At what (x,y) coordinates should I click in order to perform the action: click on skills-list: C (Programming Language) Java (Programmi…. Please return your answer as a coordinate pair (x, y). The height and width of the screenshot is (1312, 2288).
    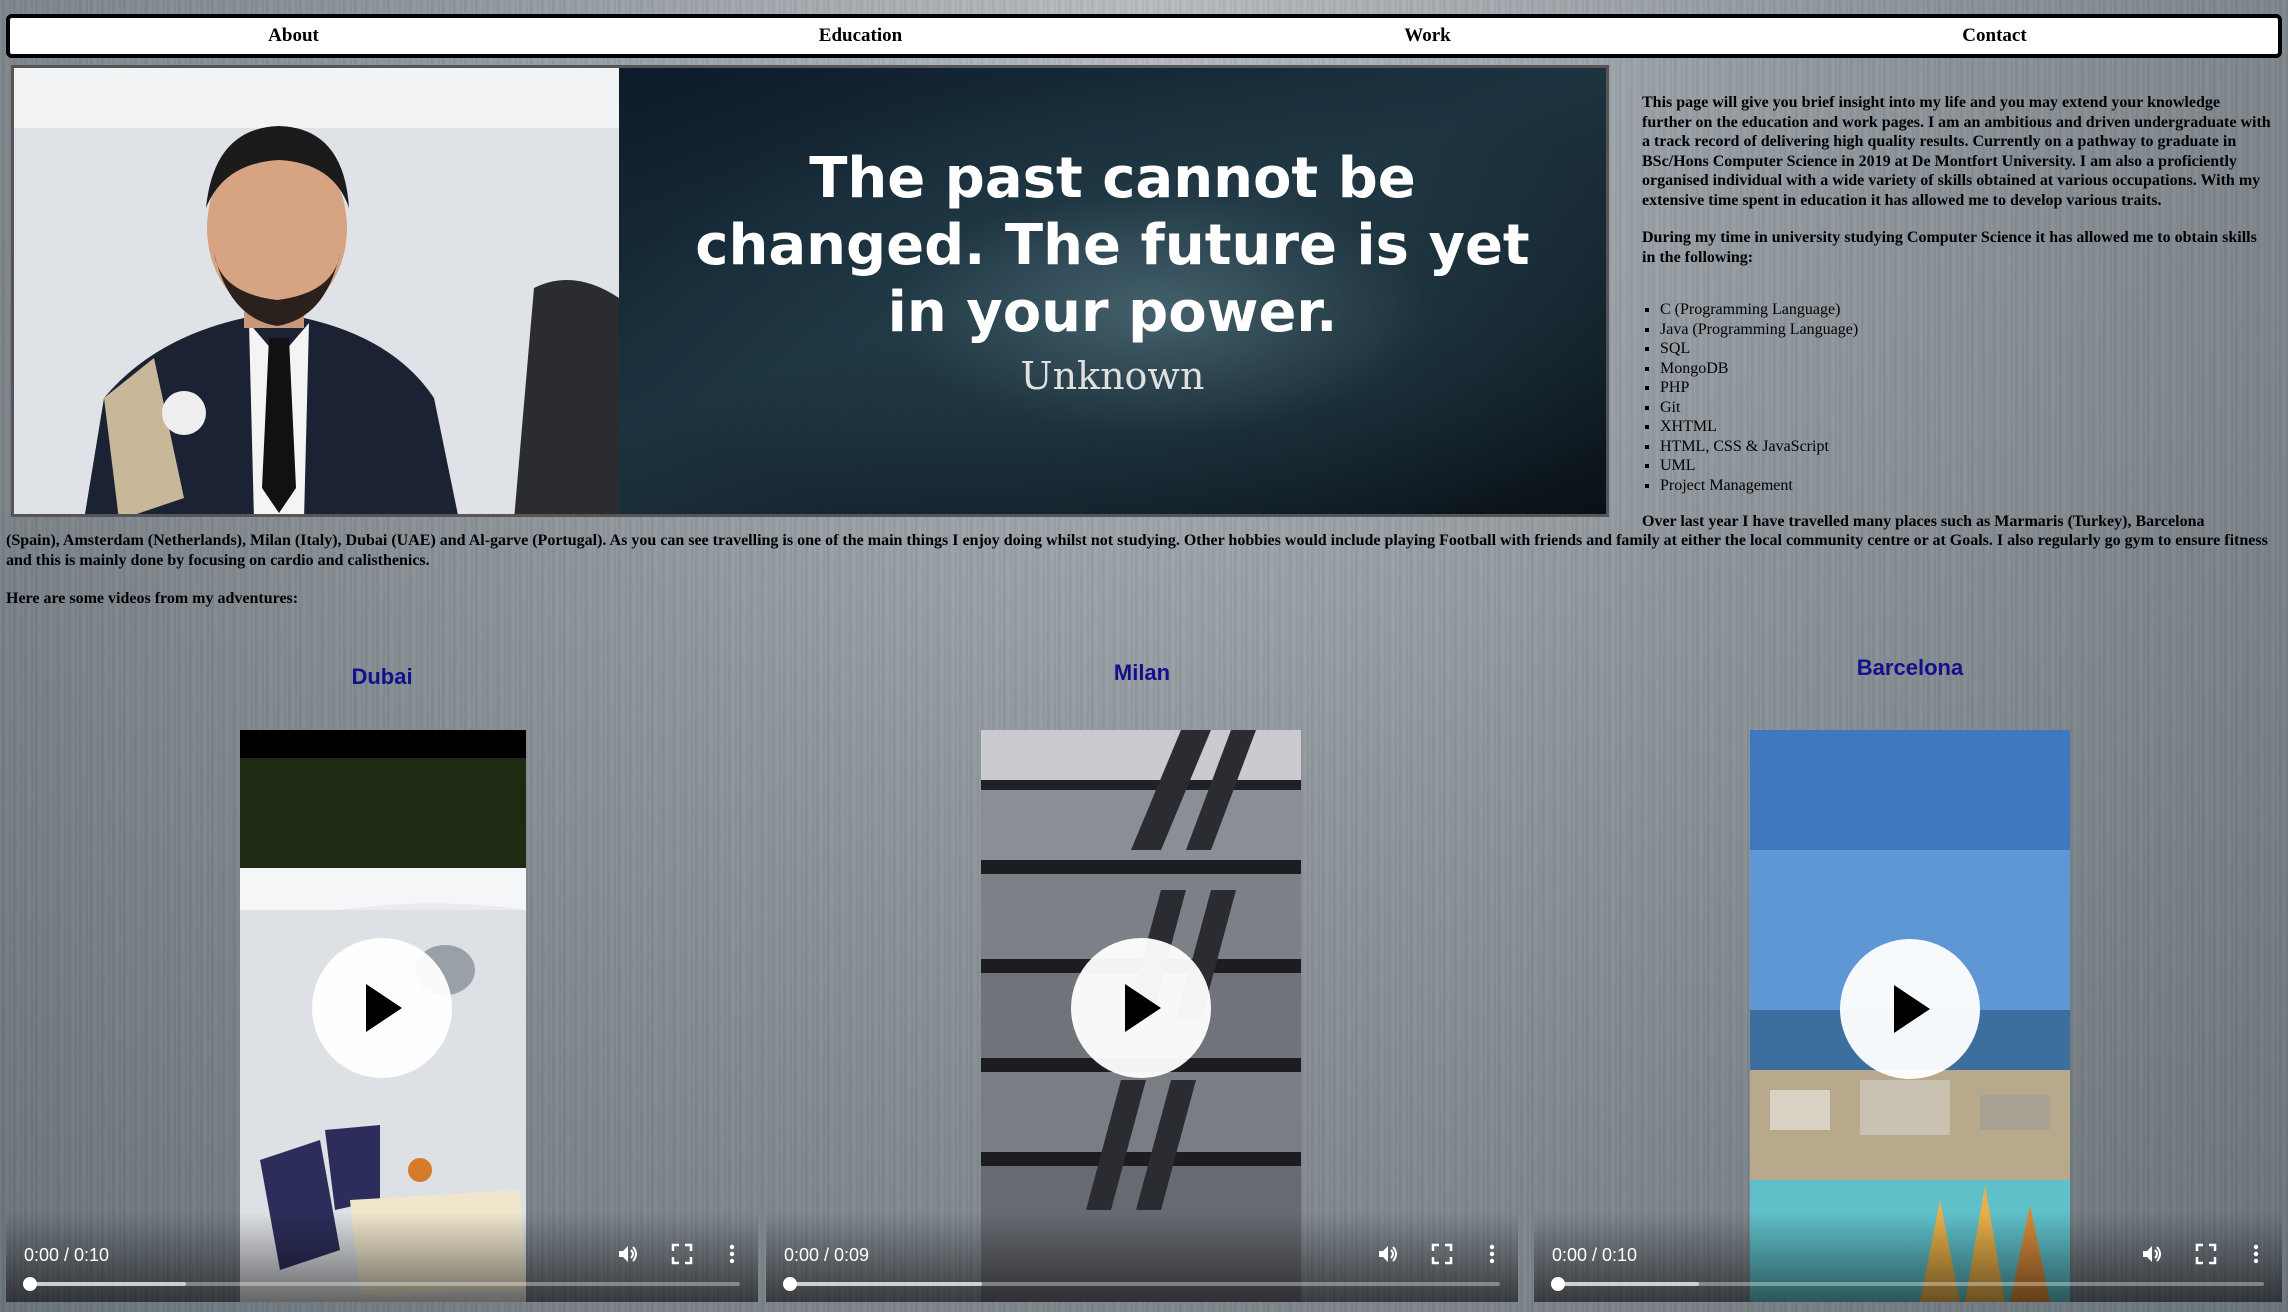
    Looking at the image, I should click on (1951, 397).